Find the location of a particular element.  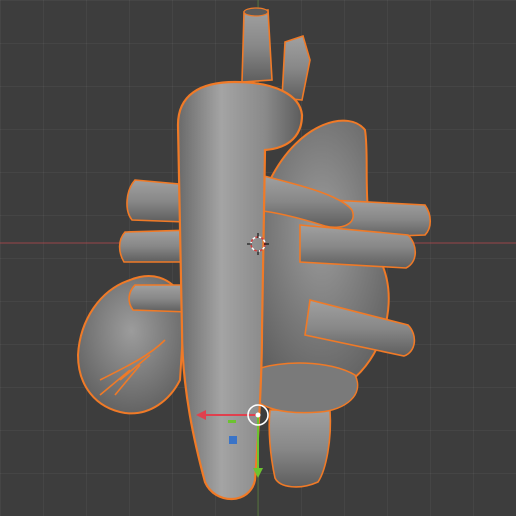

lower-chamber is located at coordinates (306, 388).